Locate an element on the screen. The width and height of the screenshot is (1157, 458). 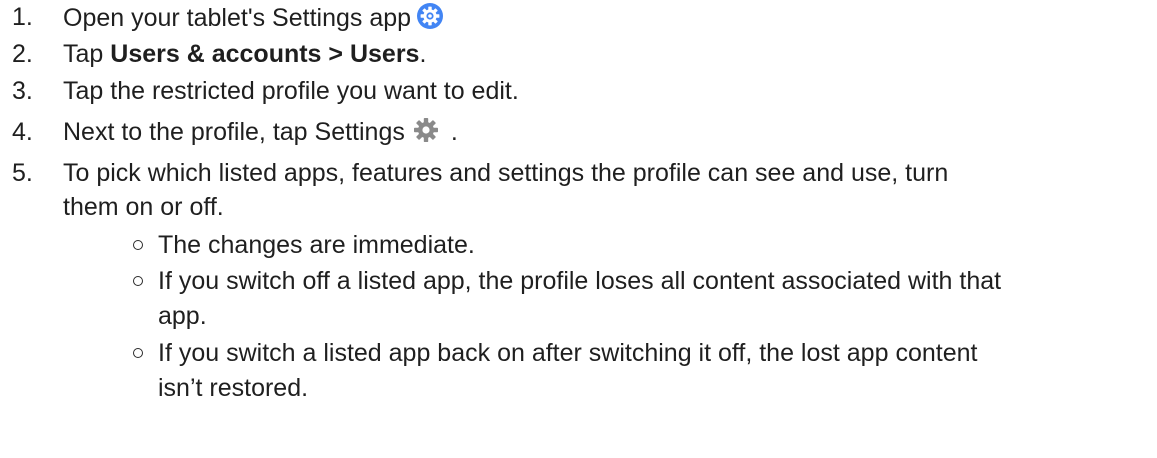
step-4-suffix: . is located at coordinates (454, 132).